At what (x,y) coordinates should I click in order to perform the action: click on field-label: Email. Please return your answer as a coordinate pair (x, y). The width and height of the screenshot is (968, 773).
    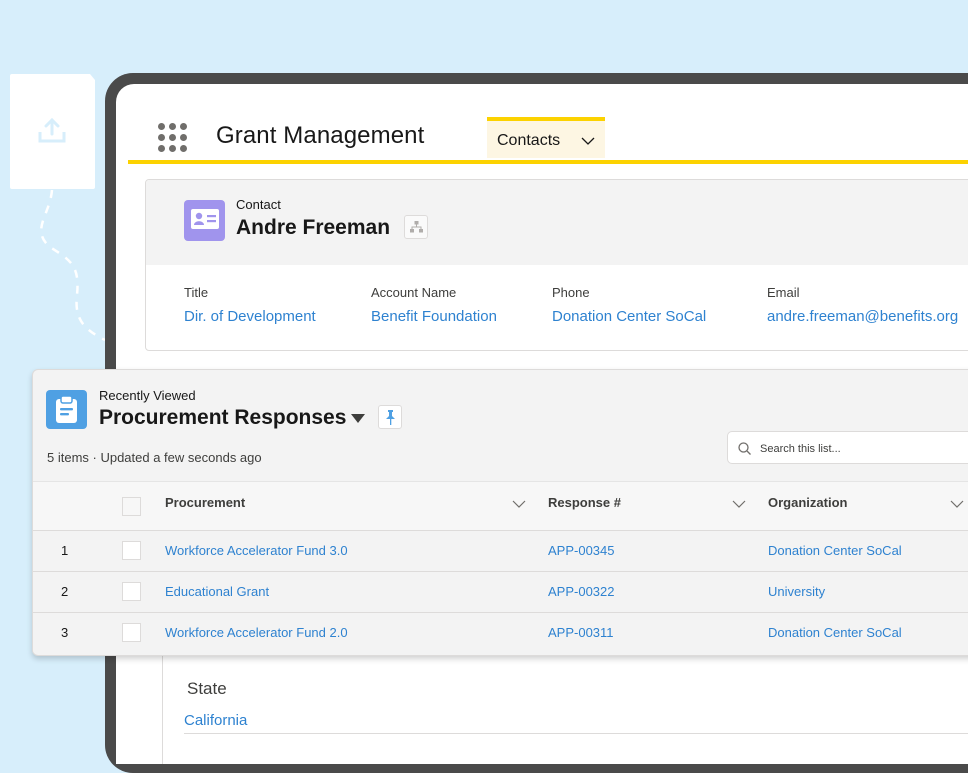
    Looking at the image, I should click on (783, 292).